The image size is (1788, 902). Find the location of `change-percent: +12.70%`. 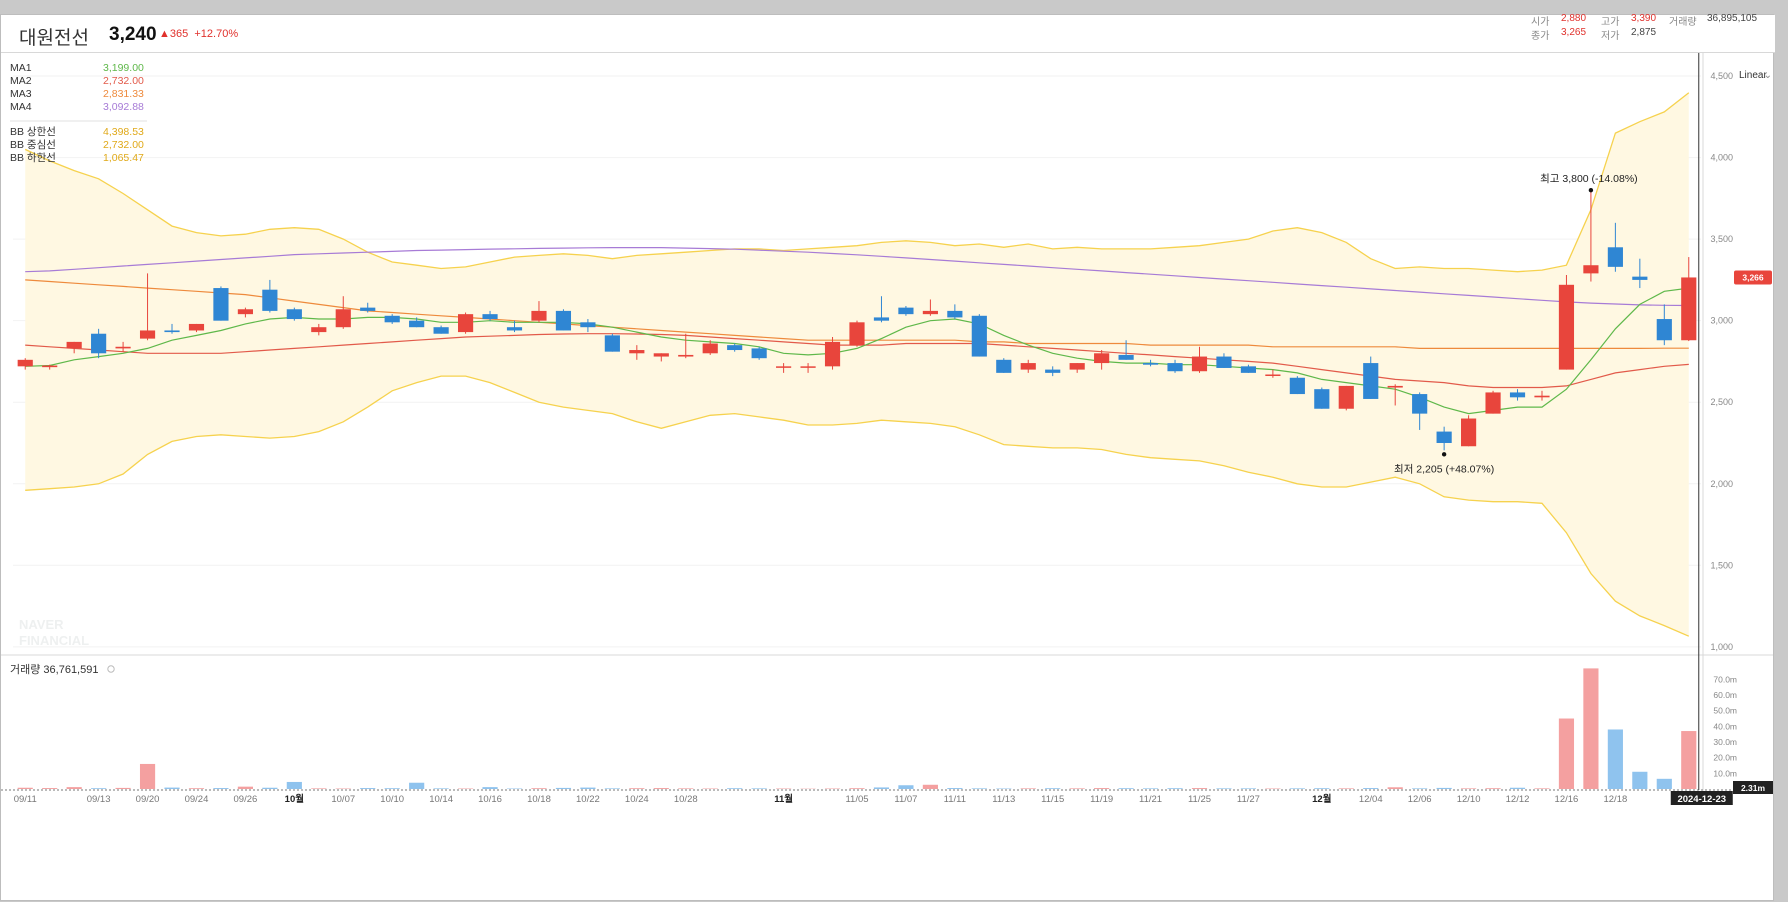

change-percent: +12.70% is located at coordinates (216, 34).